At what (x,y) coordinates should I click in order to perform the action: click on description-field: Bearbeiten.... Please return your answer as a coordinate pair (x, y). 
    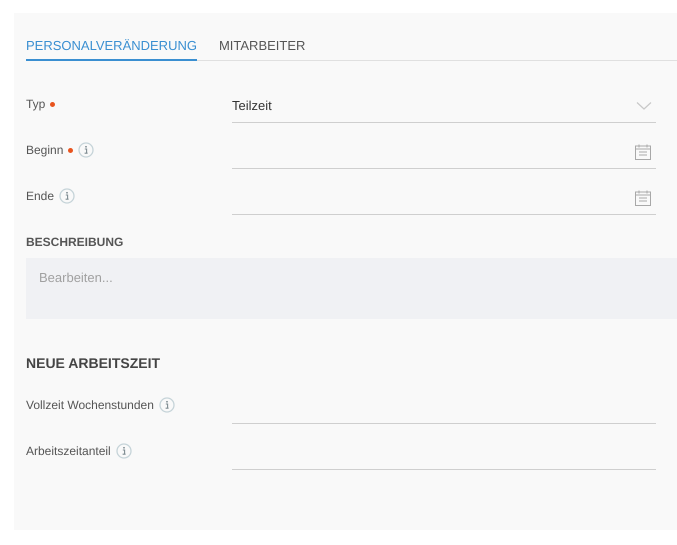
    Looking at the image, I should click on (351, 288).